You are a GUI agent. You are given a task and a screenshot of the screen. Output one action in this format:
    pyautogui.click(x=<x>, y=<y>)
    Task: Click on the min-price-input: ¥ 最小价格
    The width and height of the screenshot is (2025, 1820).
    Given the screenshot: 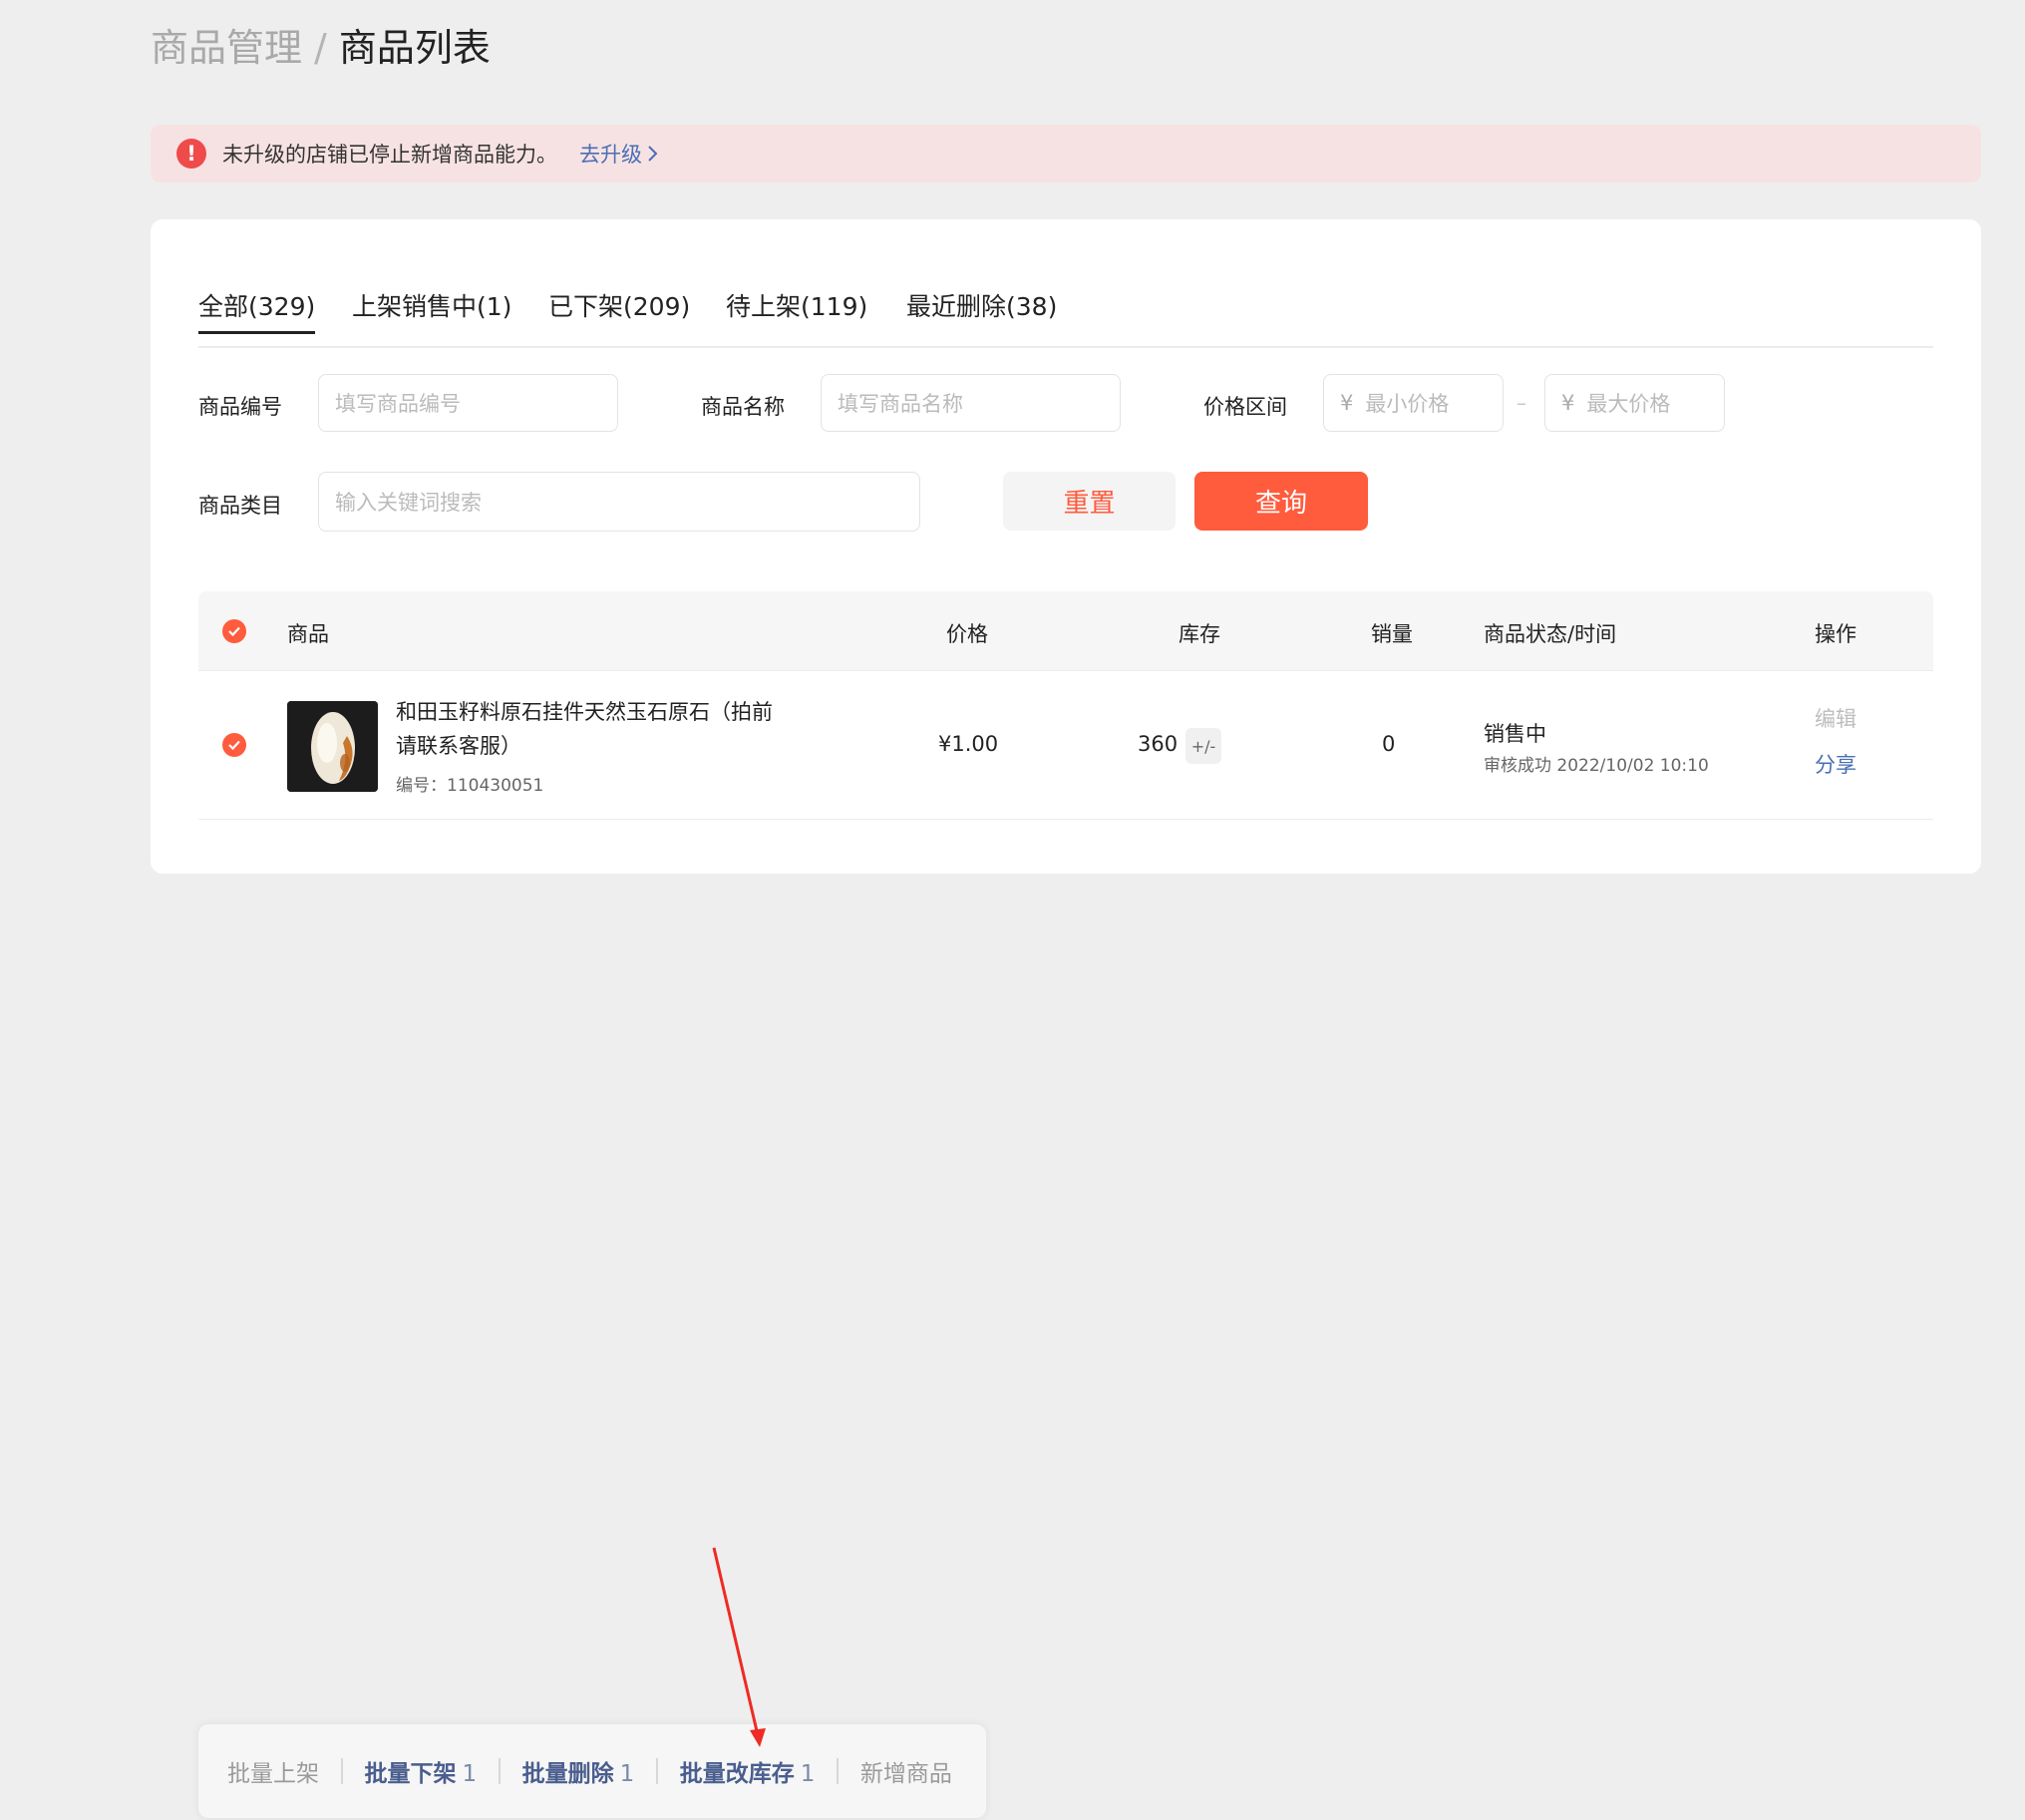 What is the action you would take?
    pyautogui.click(x=1413, y=403)
    